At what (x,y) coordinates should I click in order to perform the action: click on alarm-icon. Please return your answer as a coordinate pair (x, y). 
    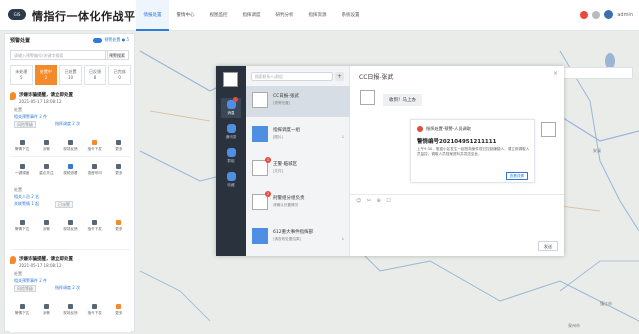
    Looking at the image, I should click on (584, 14).